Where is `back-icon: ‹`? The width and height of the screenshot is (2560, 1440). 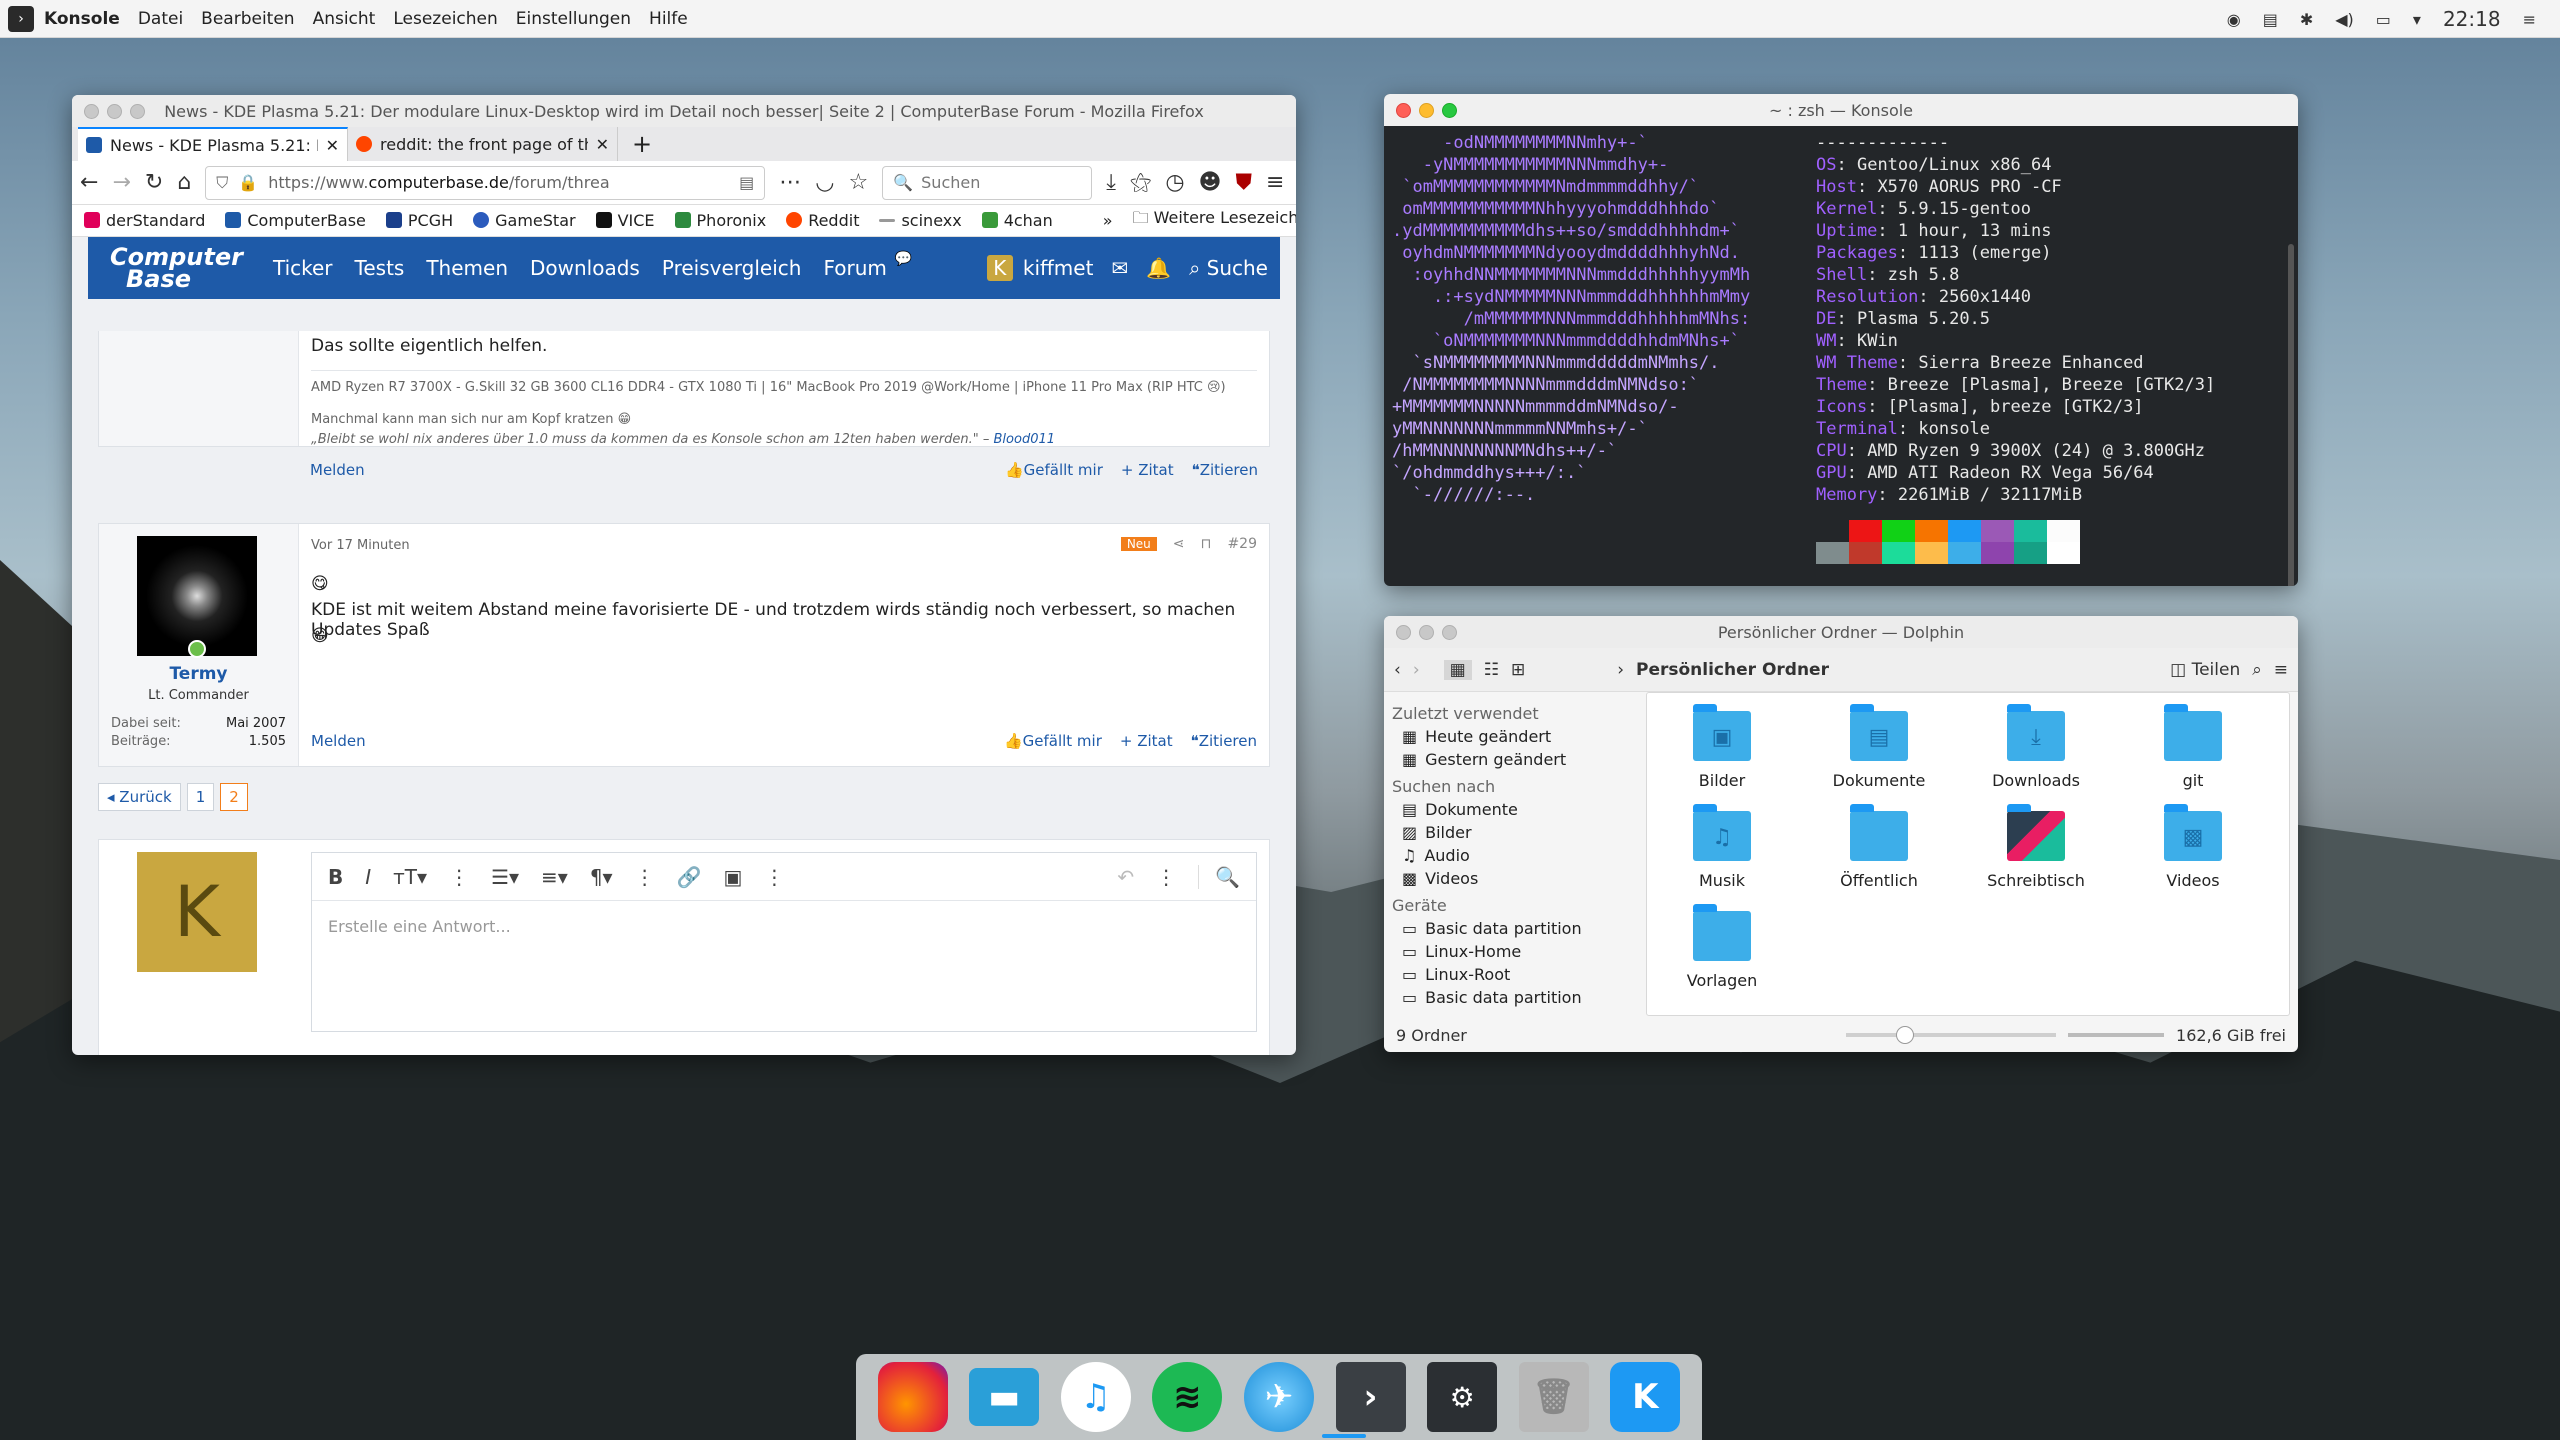
back-icon: ‹ is located at coordinates (1397, 670).